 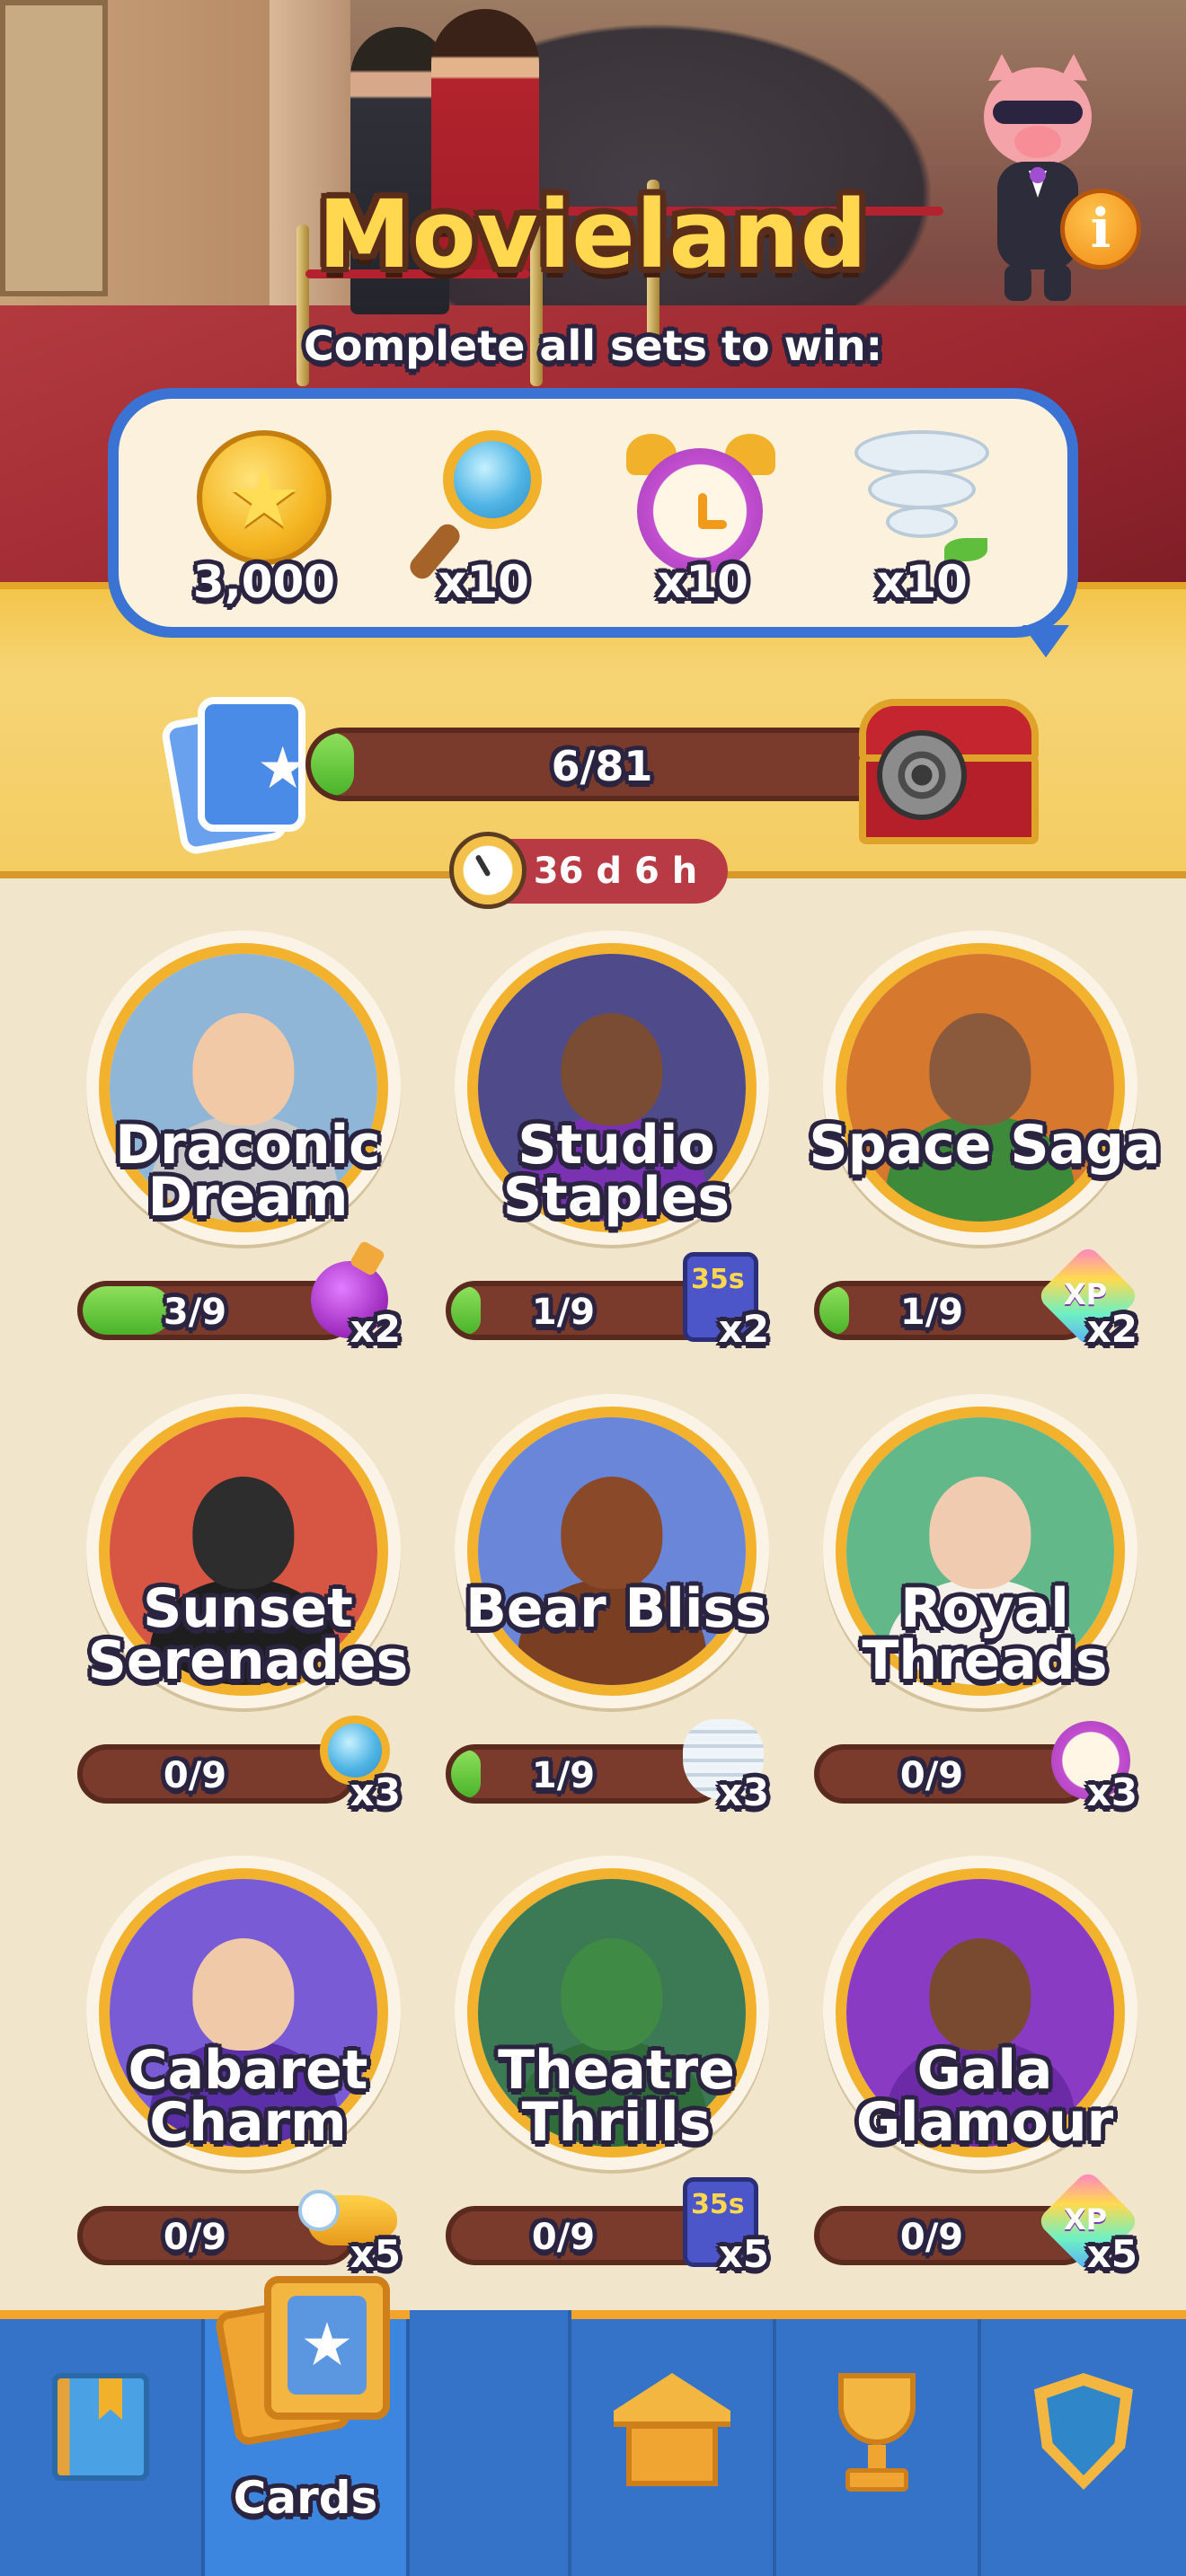 I want to click on clock-icon, so click(x=488, y=870).